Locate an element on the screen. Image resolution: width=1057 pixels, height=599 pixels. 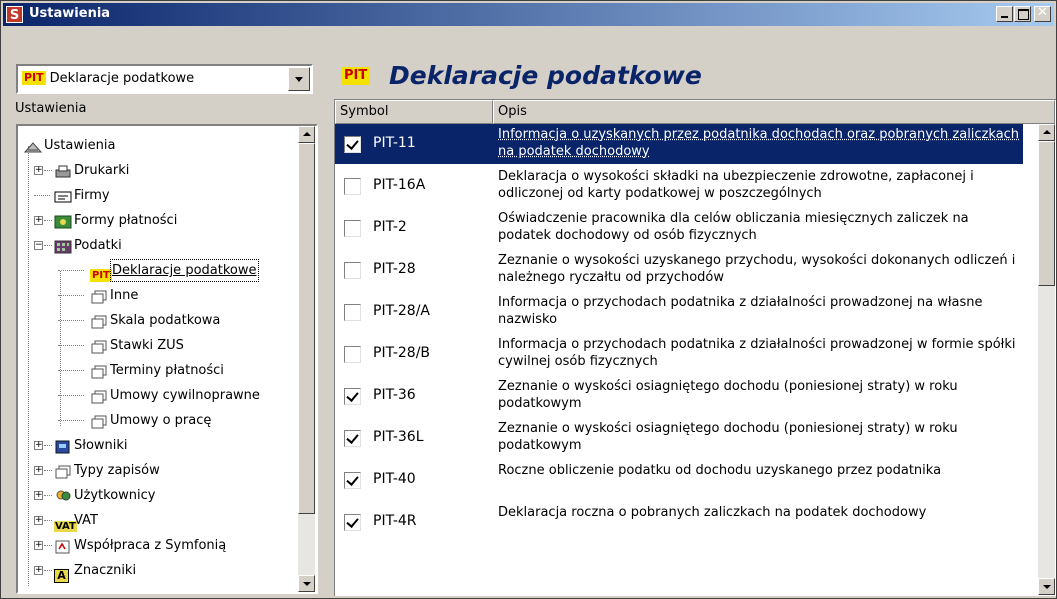
marker-icon: A is located at coordinates (62, 573).